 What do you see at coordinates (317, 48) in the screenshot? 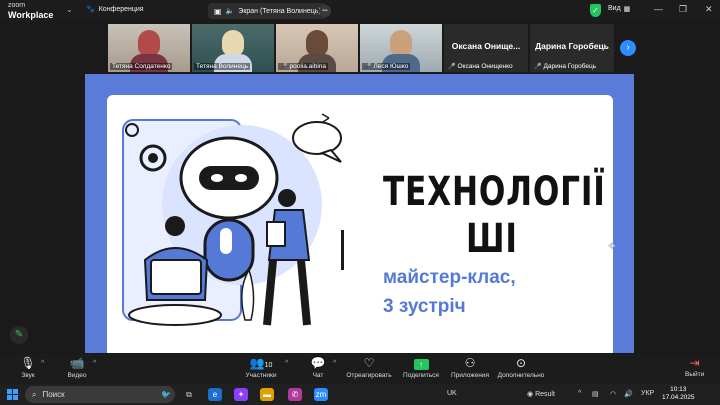
I see `participant-tile: 🎤 poolia.aibina` at bounding box center [317, 48].